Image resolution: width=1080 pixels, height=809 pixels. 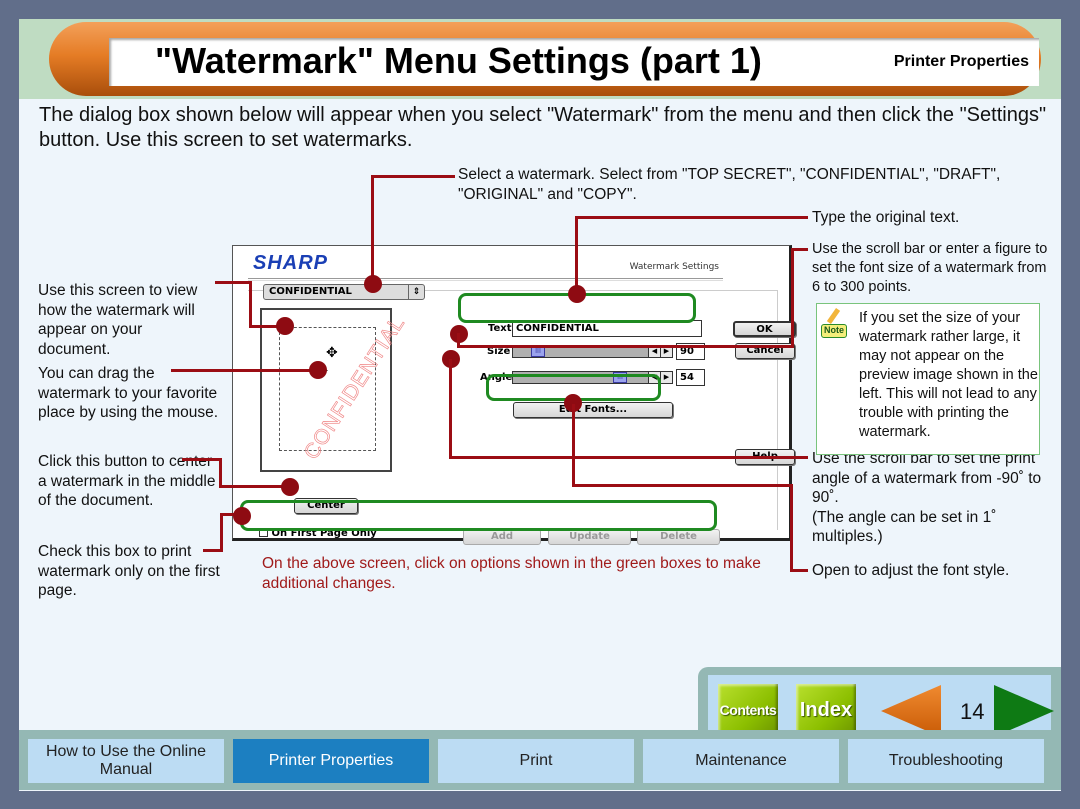 I want to click on angle-input: 54, so click(x=690, y=377).